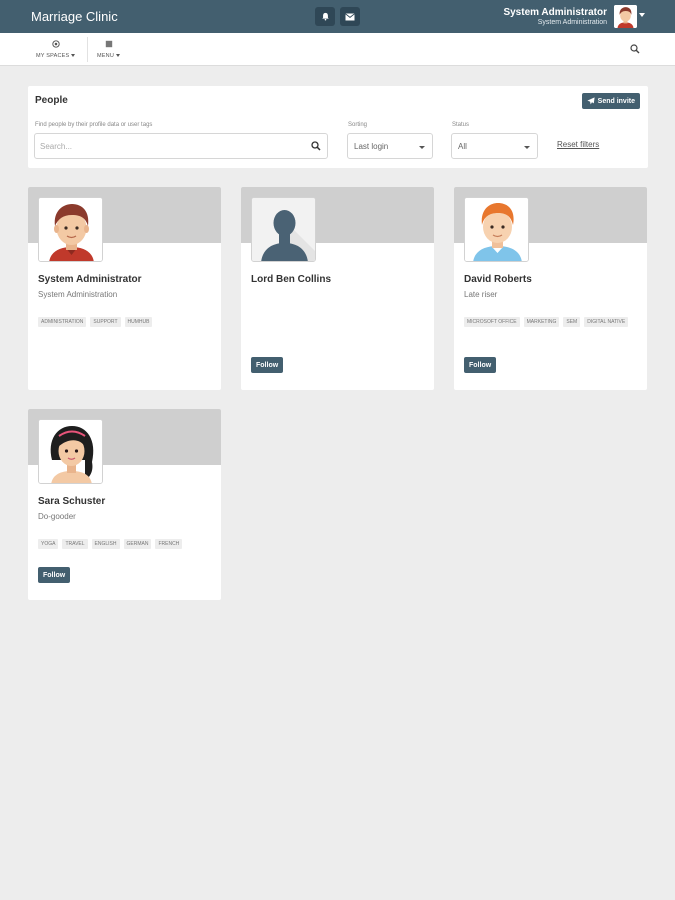 This screenshot has height=900, width=675. Describe the element at coordinates (78, 294) in the screenshot. I see `person-title: System Administration` at that location.